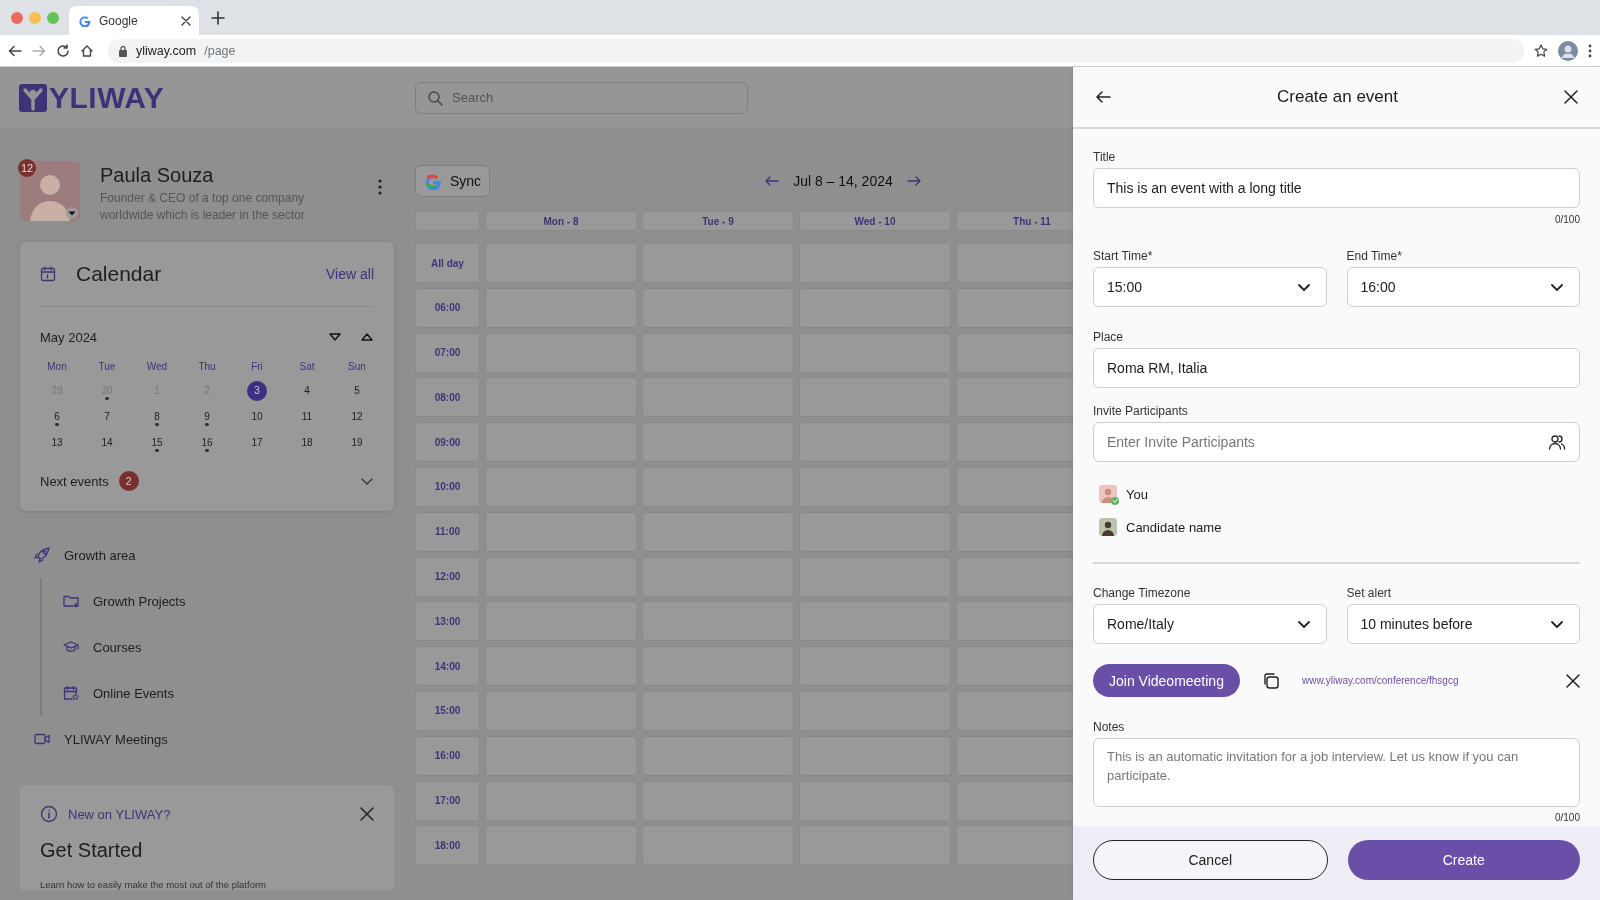 The height and width of the screenshot is (900, 1600). What do you see at coordinates (218, 17) in the screenshot?
I see `new-tab-icon` at bounding box center [218, 17].